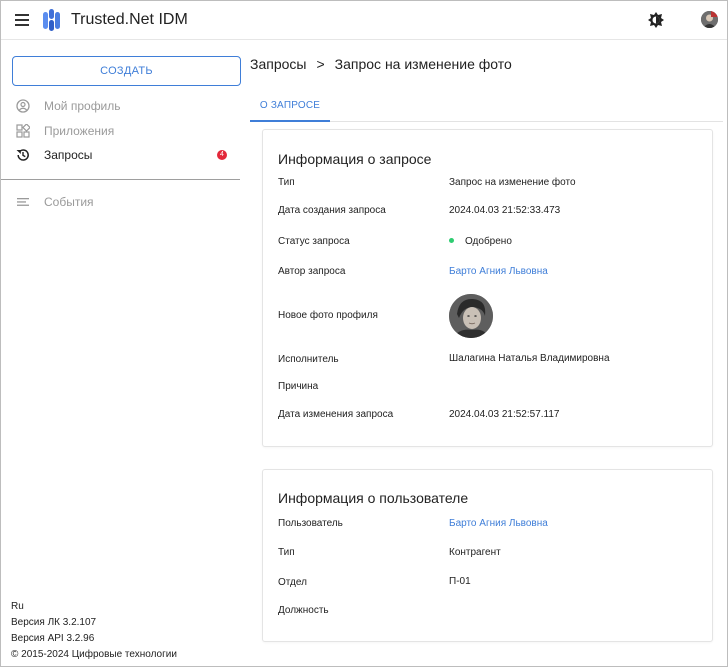  I want to click on tab-request-info: О ЗАПРОСЕ, so click(290, 106).